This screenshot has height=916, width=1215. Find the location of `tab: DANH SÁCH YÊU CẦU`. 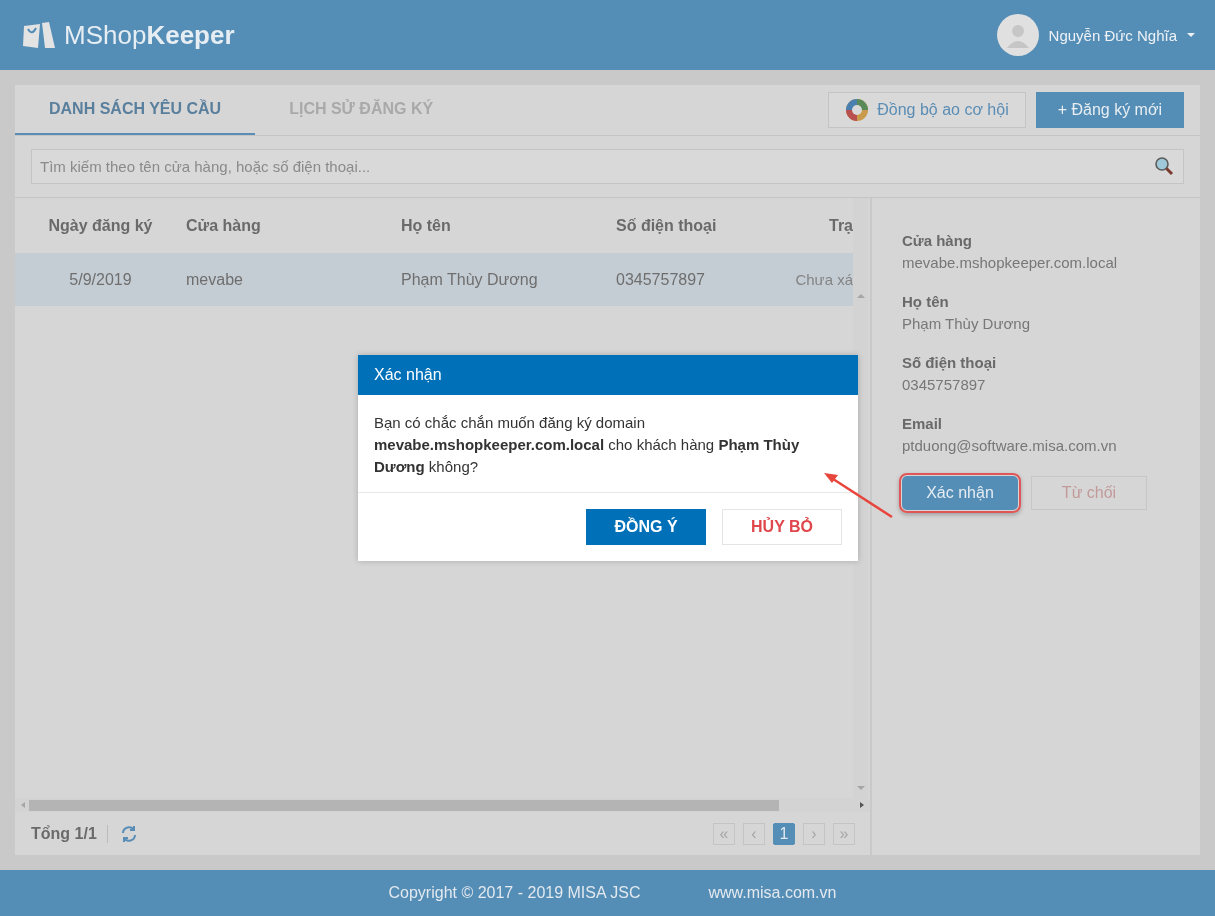

tab: DANH SÁCH YÊU CẦU is located at coordinates (135, 110).